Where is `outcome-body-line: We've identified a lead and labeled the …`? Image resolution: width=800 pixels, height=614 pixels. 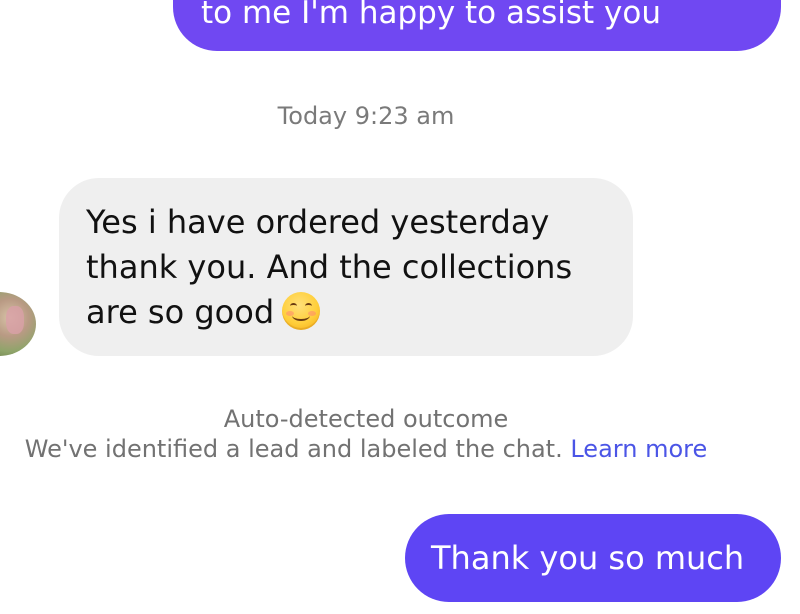 outcome-body-line: We've identified a lead and labeled the … is located at coordinates (366, 449).